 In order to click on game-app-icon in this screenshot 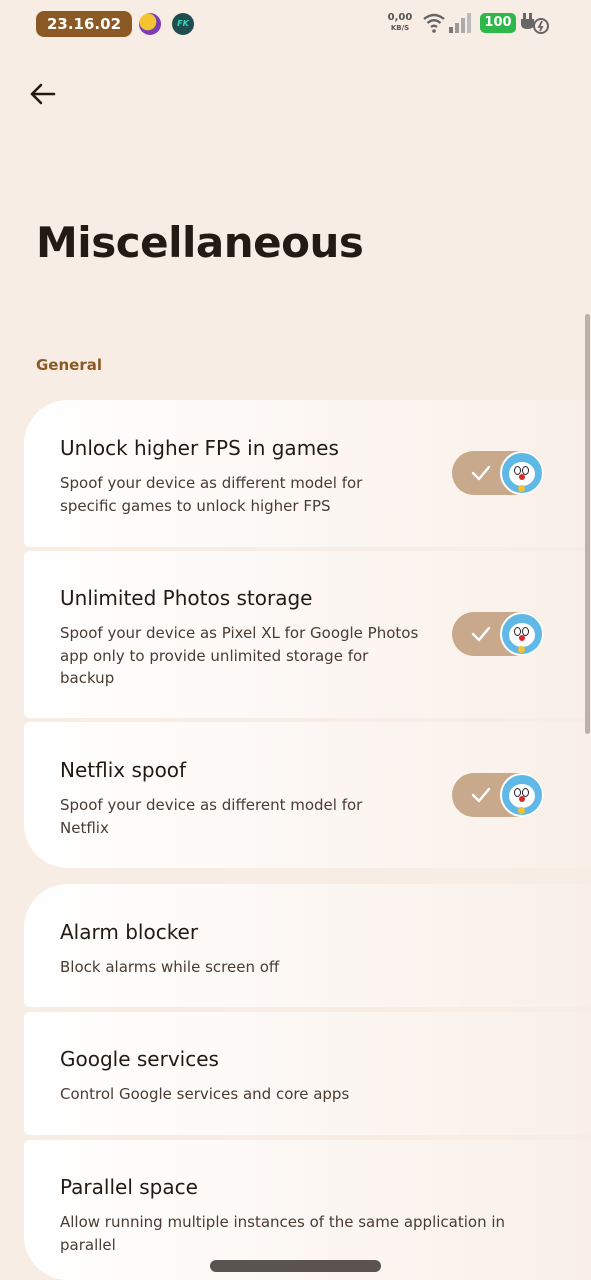, I will do `click(150, 24)`.